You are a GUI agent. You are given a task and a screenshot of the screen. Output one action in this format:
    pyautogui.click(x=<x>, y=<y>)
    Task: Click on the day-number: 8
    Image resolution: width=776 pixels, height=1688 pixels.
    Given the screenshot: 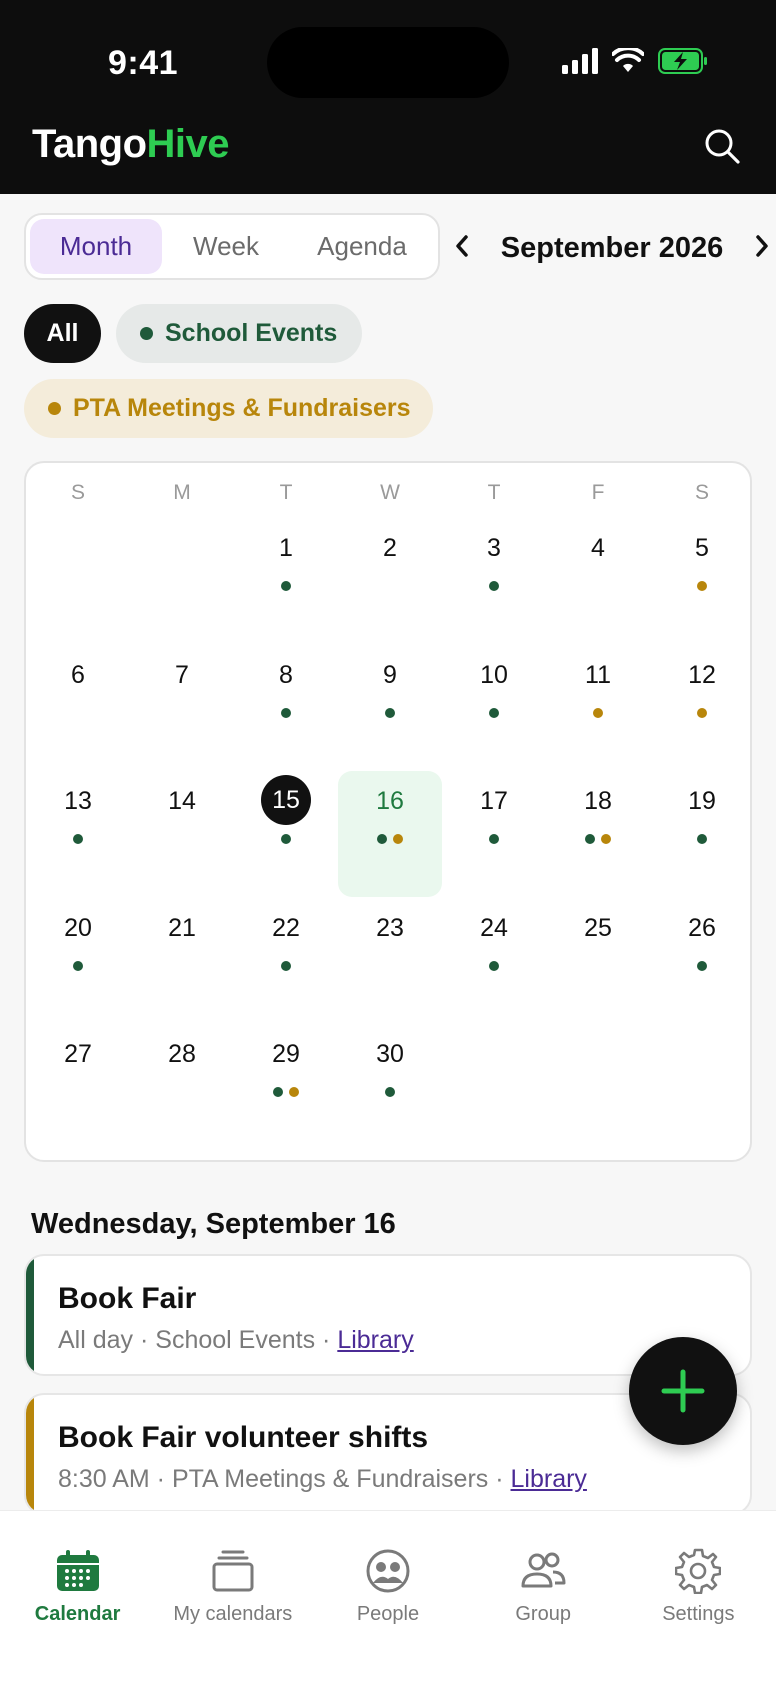 What is the action you would take?
    pyautogui.click(x=286, y=674)
    